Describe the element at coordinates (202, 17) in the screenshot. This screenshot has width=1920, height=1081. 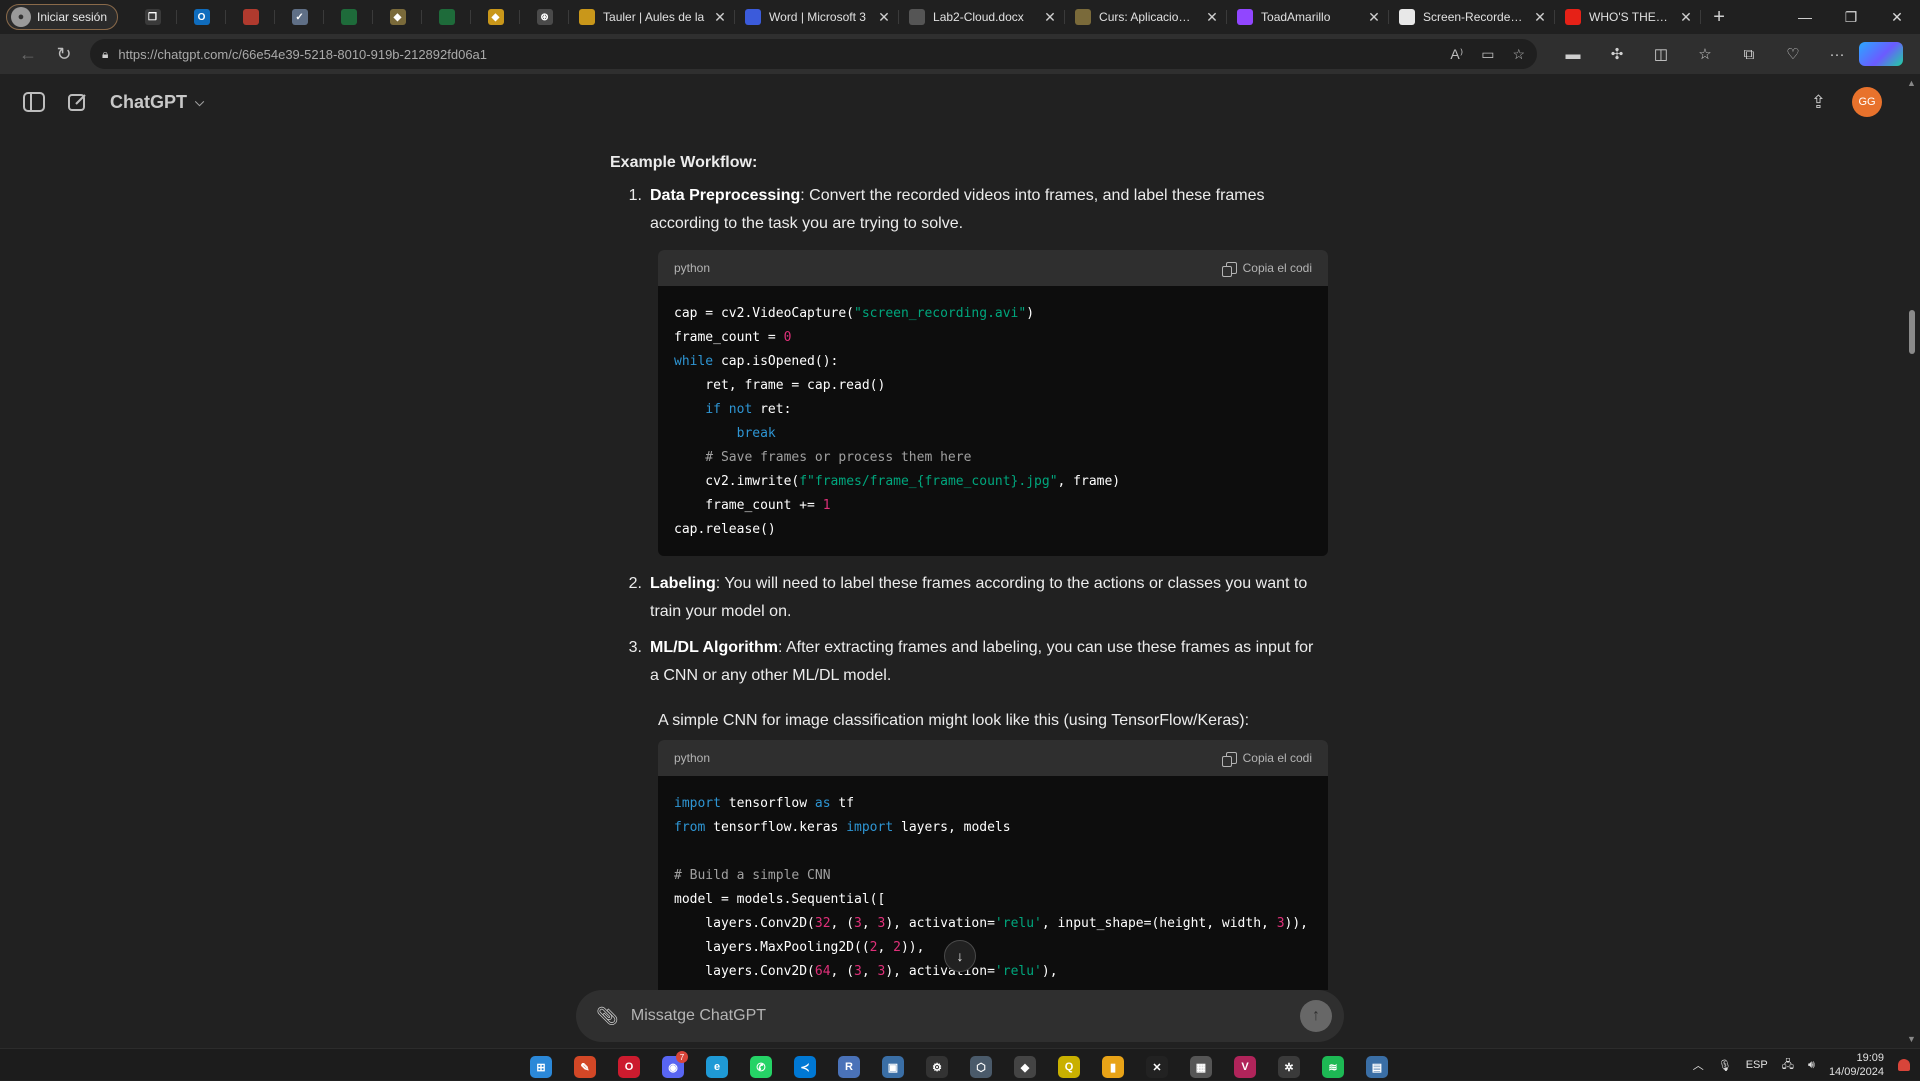
I see `pinned-tab: O` at that location.